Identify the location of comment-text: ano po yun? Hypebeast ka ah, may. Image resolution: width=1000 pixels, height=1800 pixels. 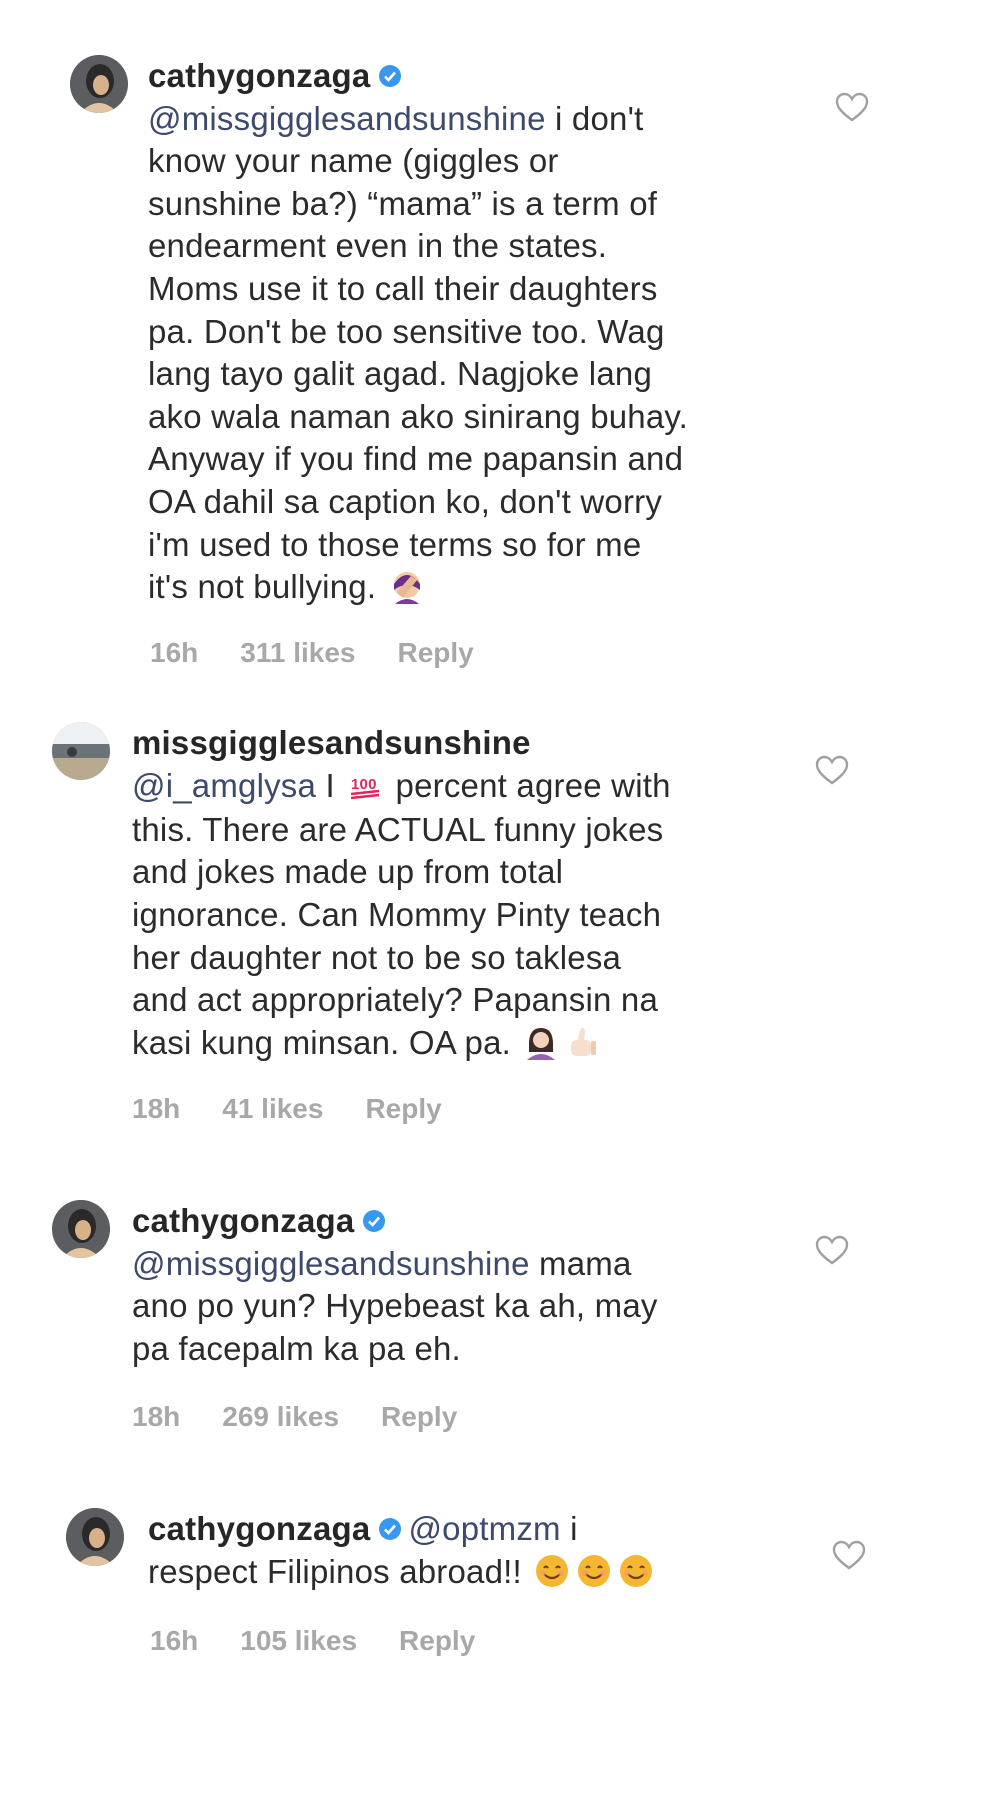
(395, 1306).